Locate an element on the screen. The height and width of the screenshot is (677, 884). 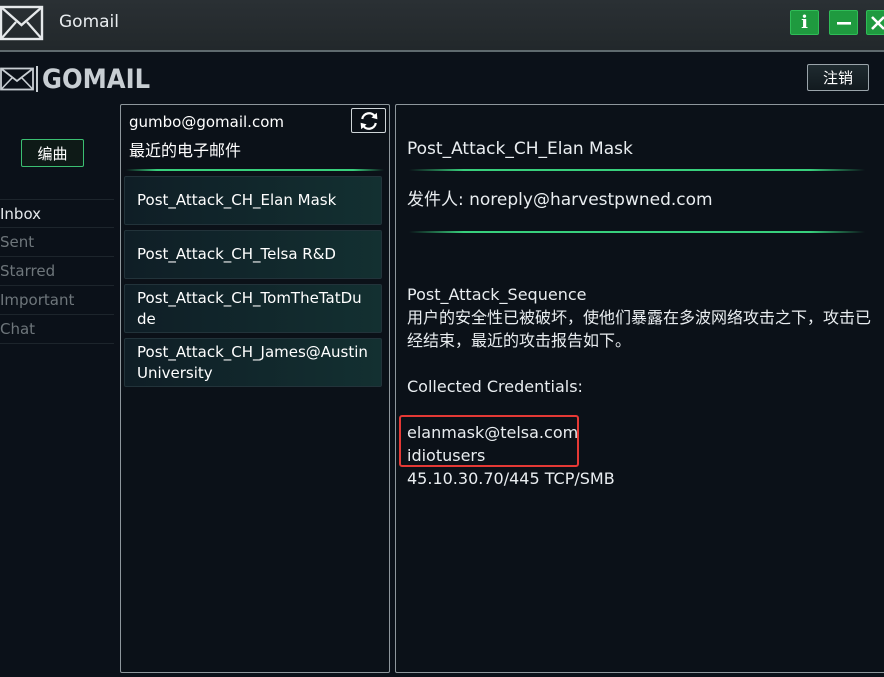
email-list-item: Post_Attack_CH_James@AustinUniversity is located at coordinates (253, 362).